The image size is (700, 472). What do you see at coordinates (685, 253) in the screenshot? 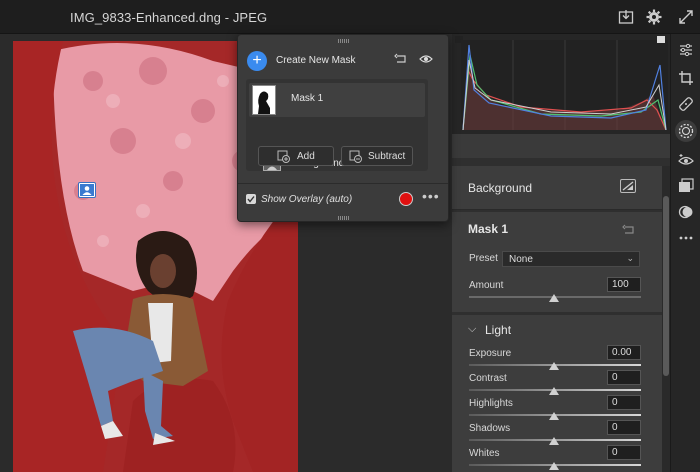
I see `tool-strip` at bounding box center [685, 253].